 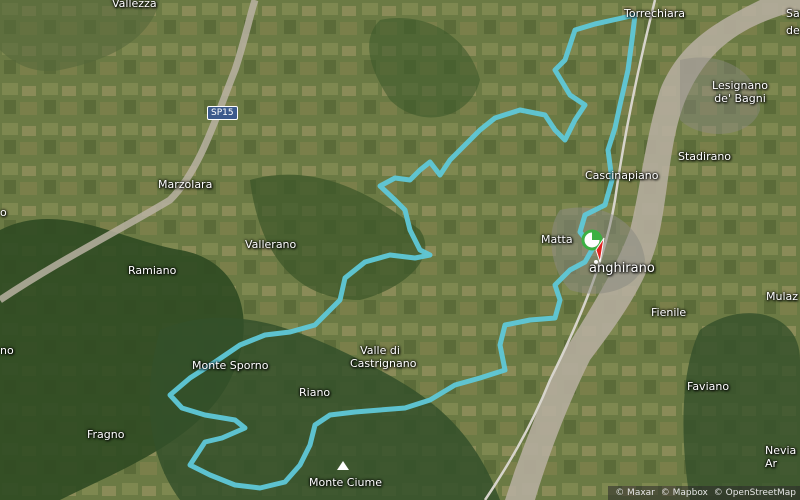 I want to click on road-shield: SP15, so click(x=222, y=113).